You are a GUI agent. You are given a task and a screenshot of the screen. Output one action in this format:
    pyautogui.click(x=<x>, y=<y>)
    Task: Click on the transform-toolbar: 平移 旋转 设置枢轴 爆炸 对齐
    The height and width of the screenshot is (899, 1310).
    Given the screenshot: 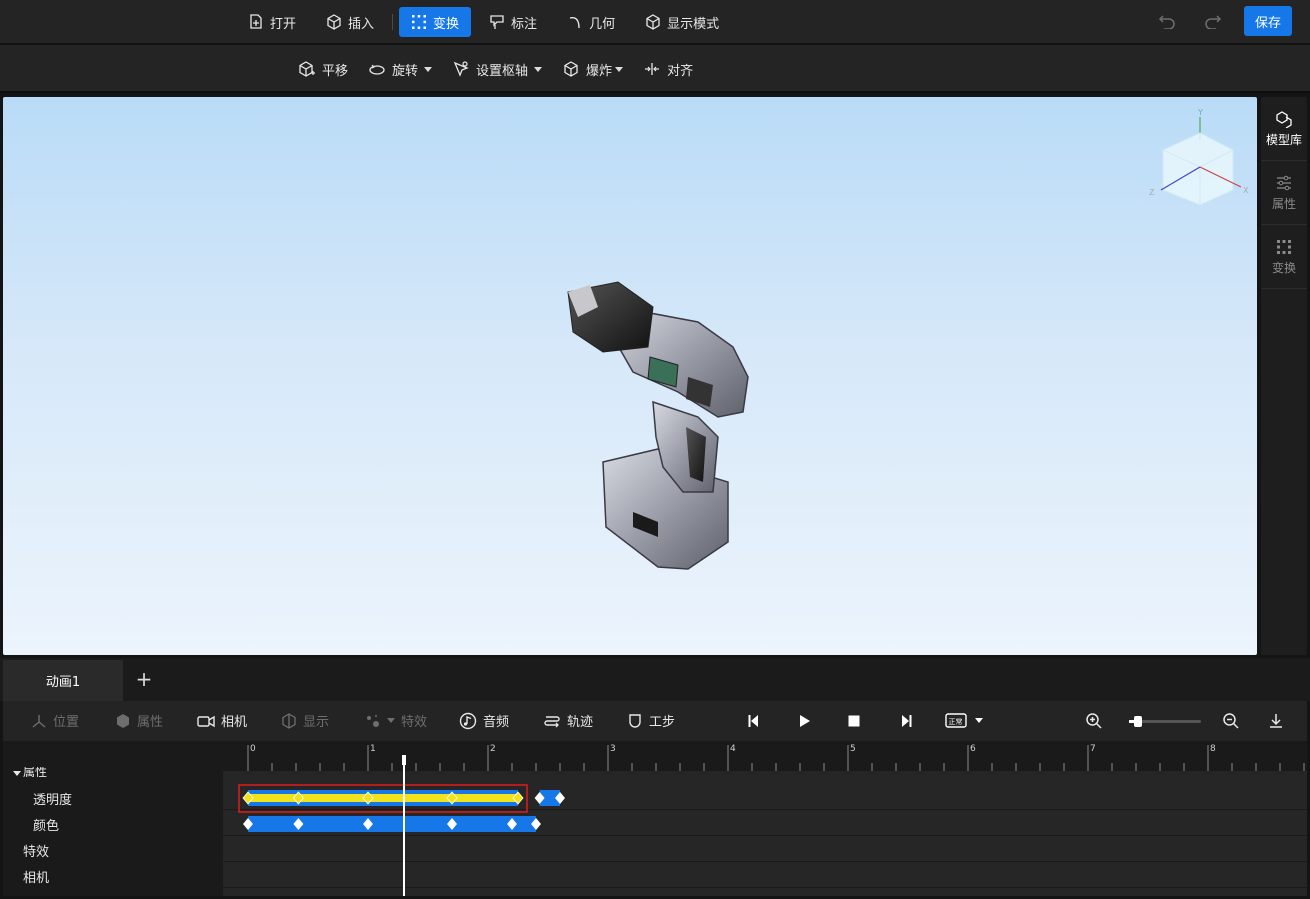 What is the action you would take?
    pyautogui.click(x=655, y=69)
    